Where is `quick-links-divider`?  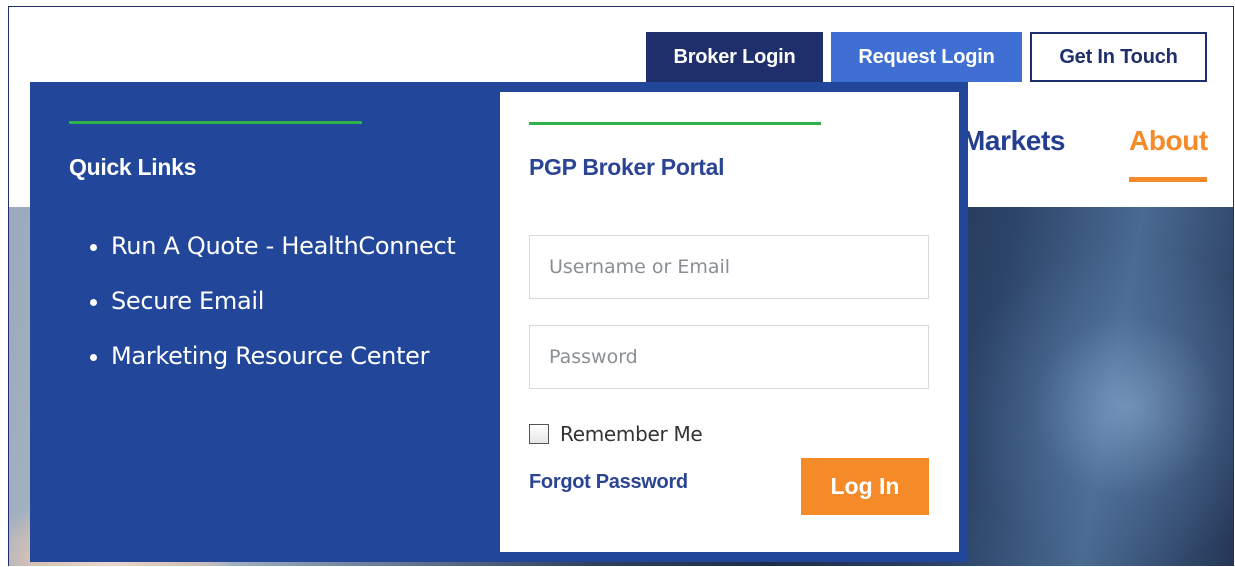 quick-links-divider is located at coordinates (215, 122).